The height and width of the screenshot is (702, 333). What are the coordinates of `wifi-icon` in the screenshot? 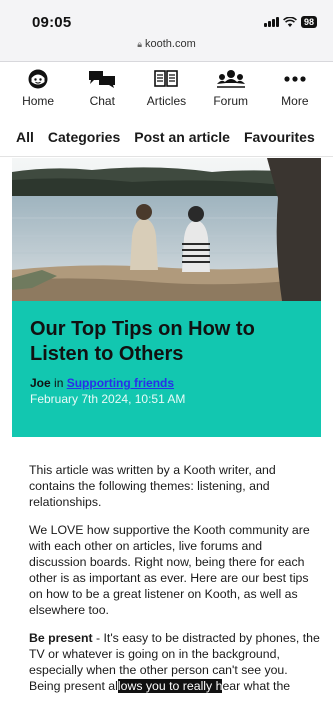 It's located at (290, 22).